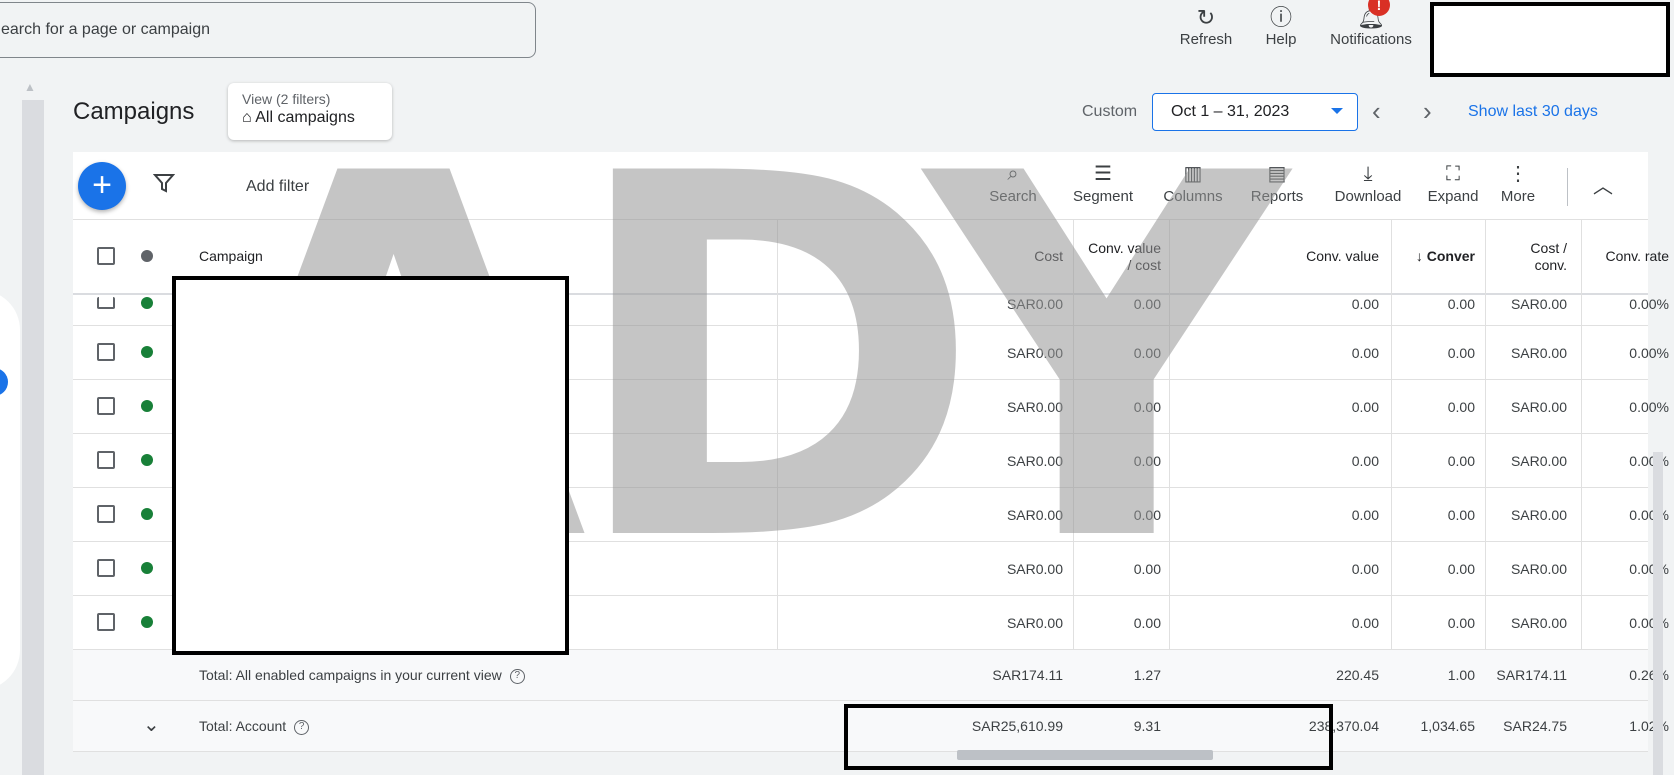  I want to click on more-button: ⋮ More, so click(1518, 188).